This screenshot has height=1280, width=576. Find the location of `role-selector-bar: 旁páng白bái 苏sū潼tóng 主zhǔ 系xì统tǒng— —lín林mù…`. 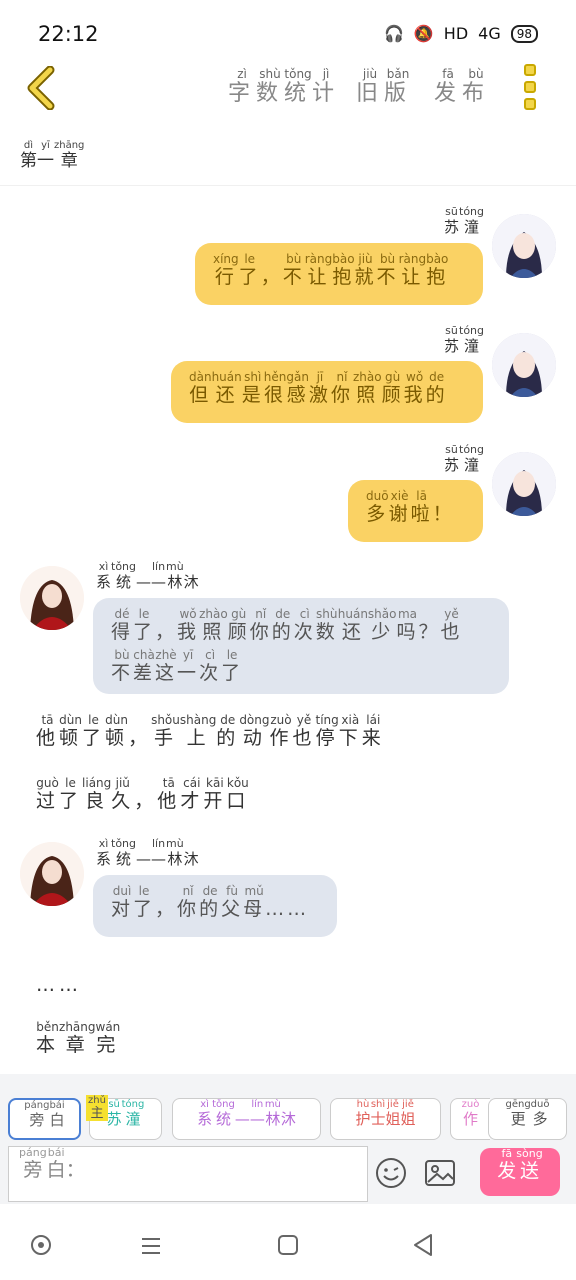

role-selector-bar: 旁páng白bái 苏sū潼tóng 主zhǔ 系xì统tǒng— —lín林mù… is located at coordinates (288, 1109).